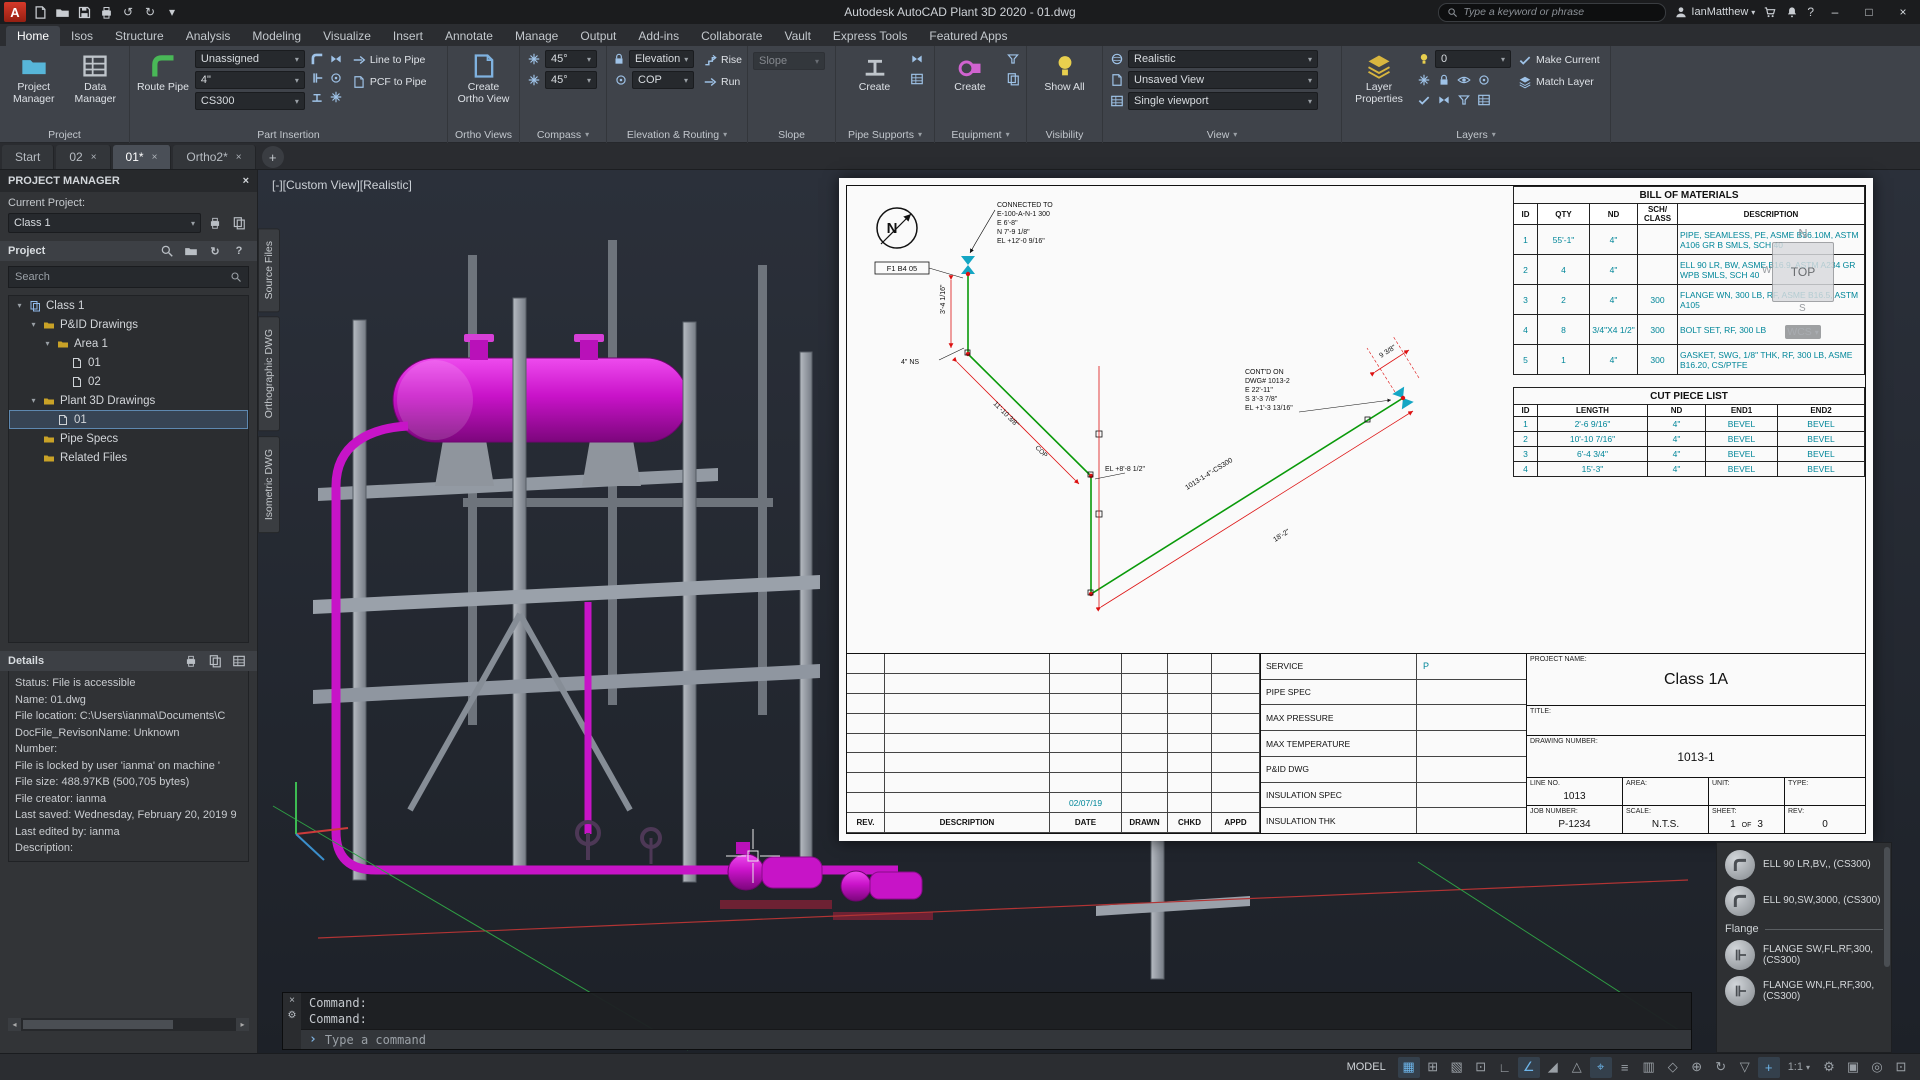 Image resolution: width=1920 pixels, height=1080 pixels. What do you see at coordinates (214, 157) in the screenshot?
I see `doc-tab-ortho2: Ortho2* ×` at bounding box center [214, 157].